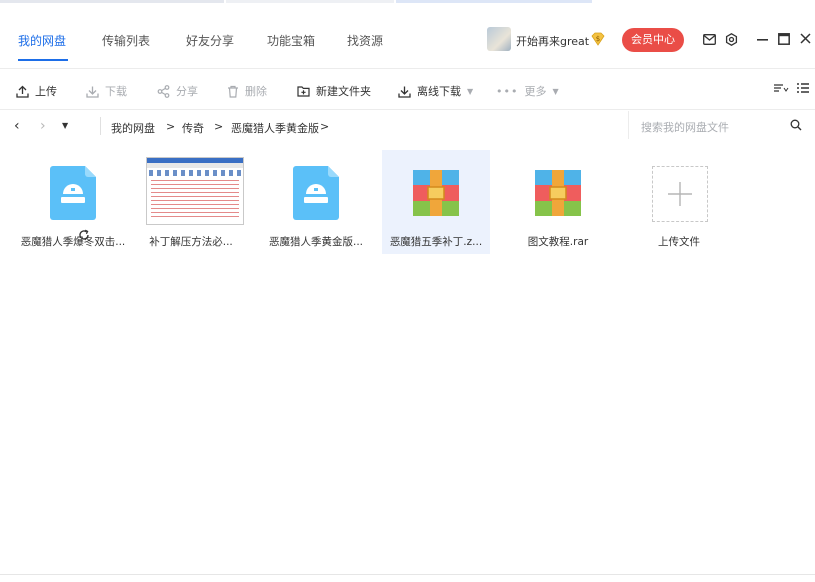 This screenshot has width=815, height=582. I want to click on tab-toolbox: 功能宝箱, so click(291, 40).